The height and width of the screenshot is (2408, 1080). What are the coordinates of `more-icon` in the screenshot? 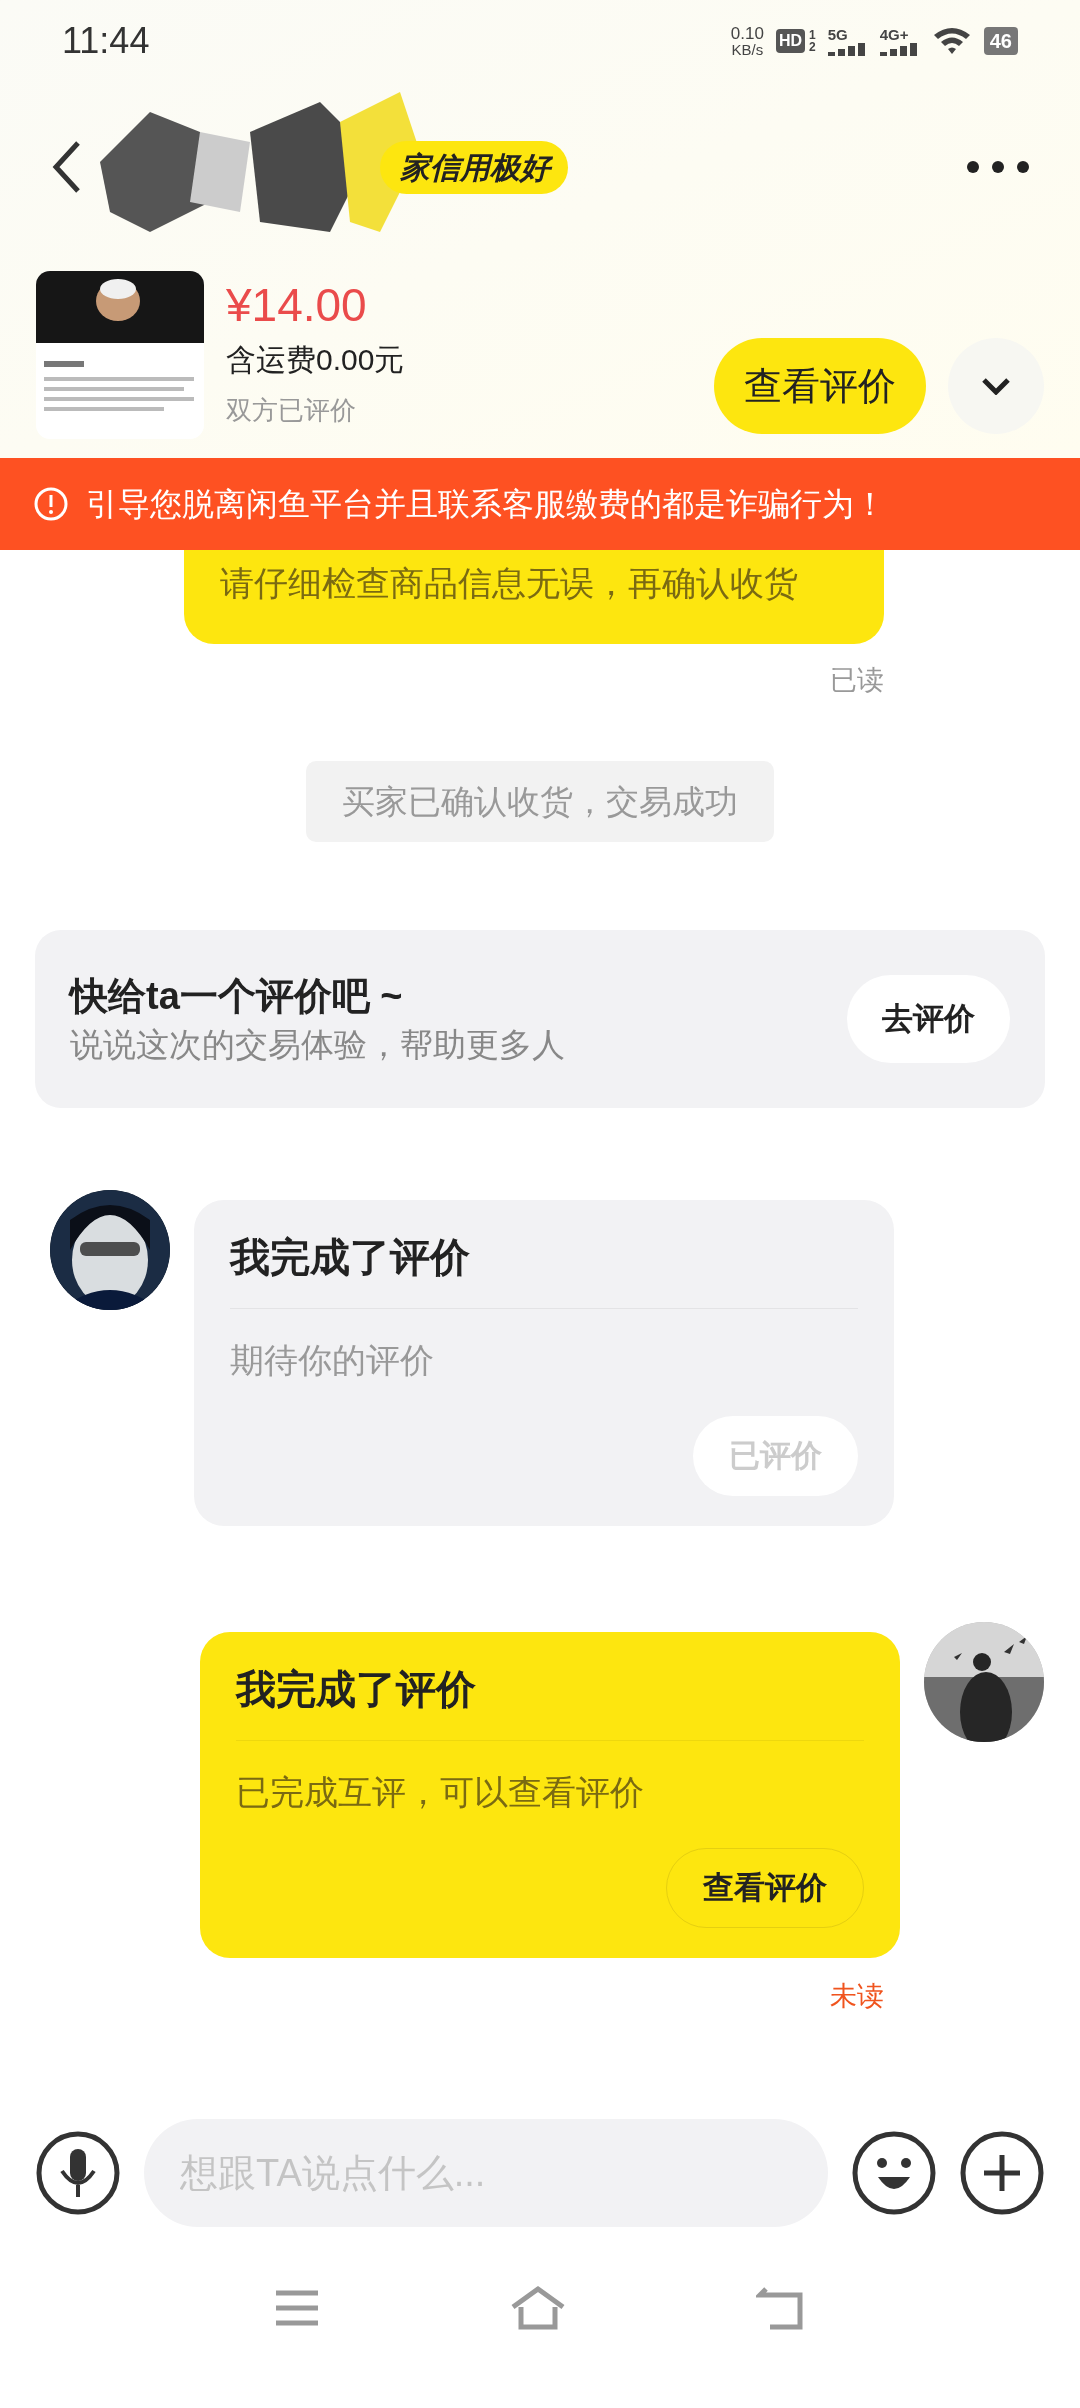 It's located at (998, 167).